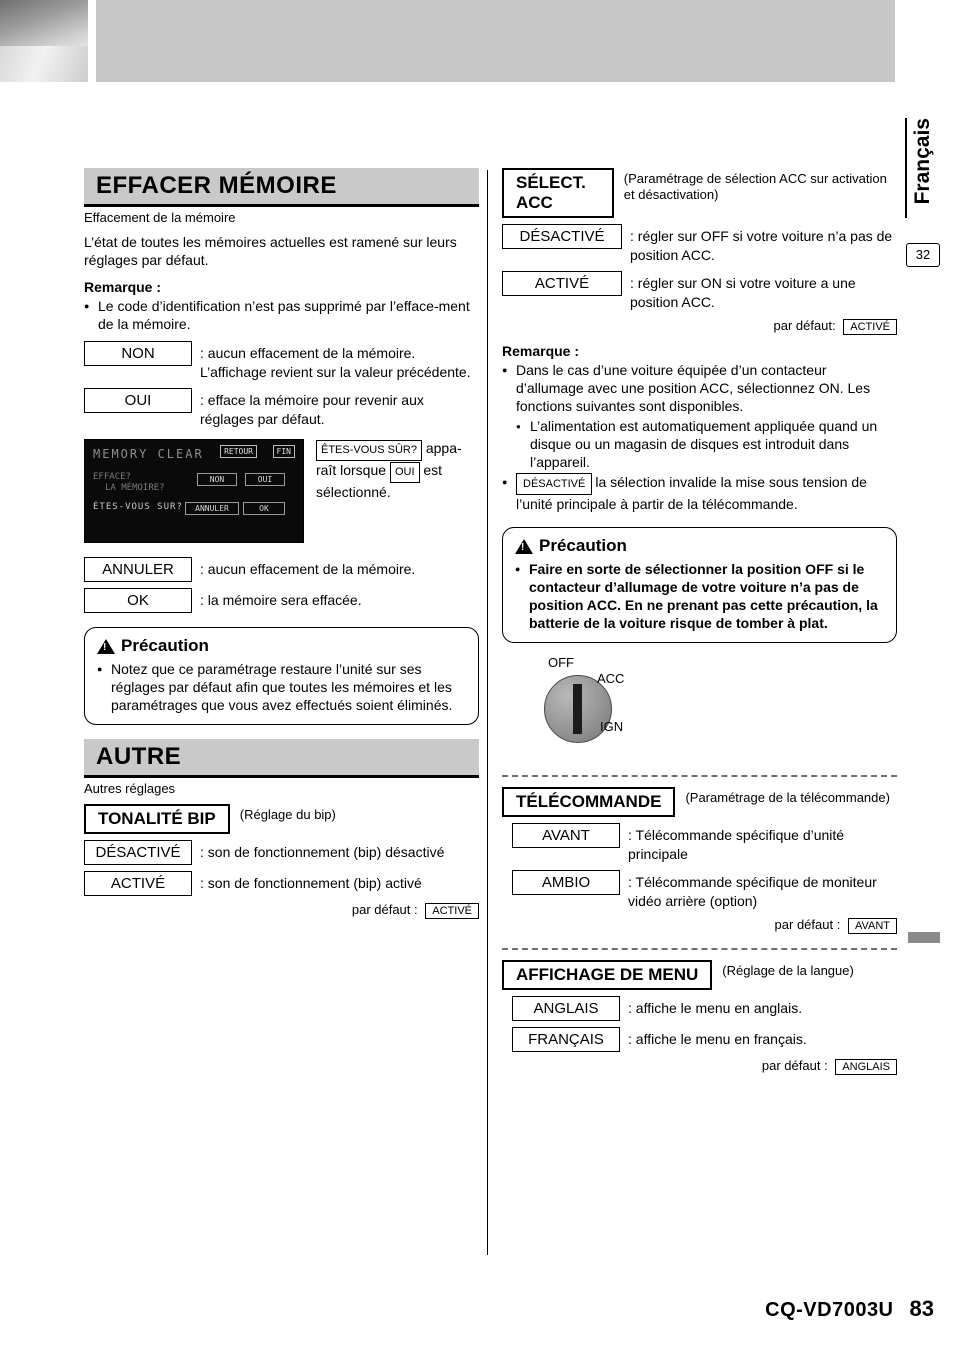 This screenshot has height=1348, width=954. Describe the element at coordinates (138, 353) in the screenshot. I see `option-label-non: NON` at that location.